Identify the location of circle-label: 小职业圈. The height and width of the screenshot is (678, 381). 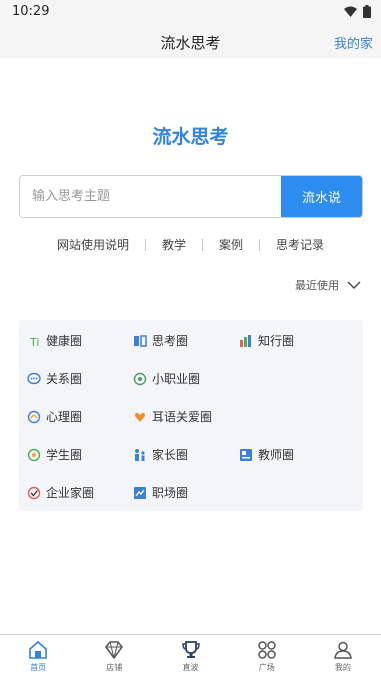
(176, 379).